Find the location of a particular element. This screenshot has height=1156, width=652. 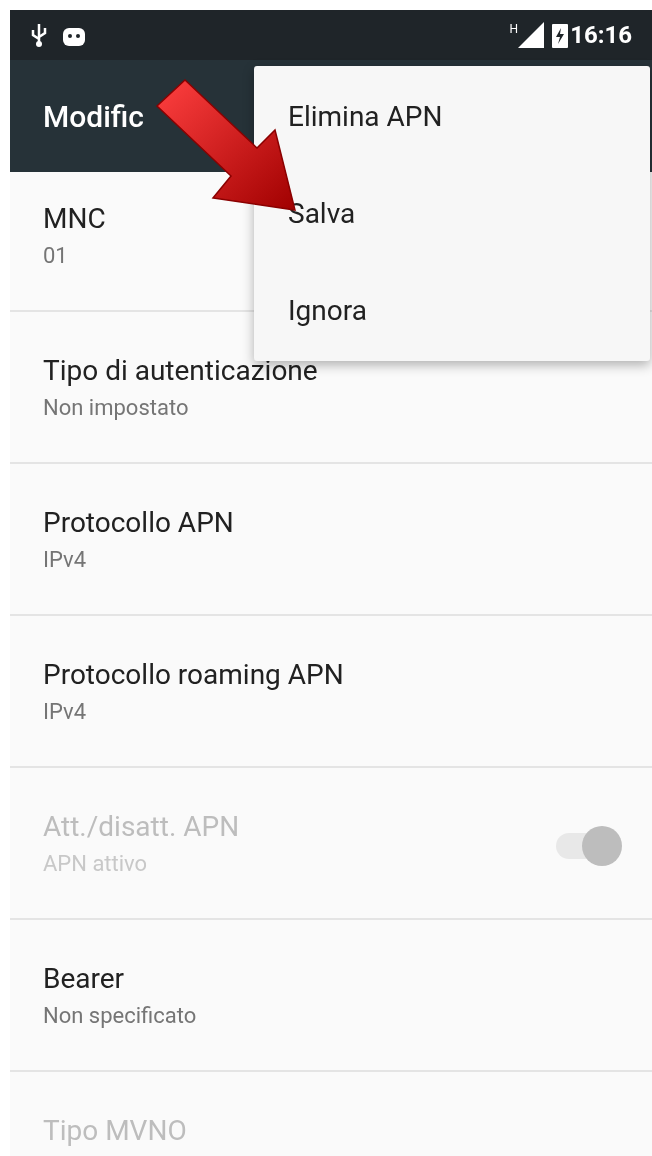

menu-item: Salva is located at coordinates (322, 213).